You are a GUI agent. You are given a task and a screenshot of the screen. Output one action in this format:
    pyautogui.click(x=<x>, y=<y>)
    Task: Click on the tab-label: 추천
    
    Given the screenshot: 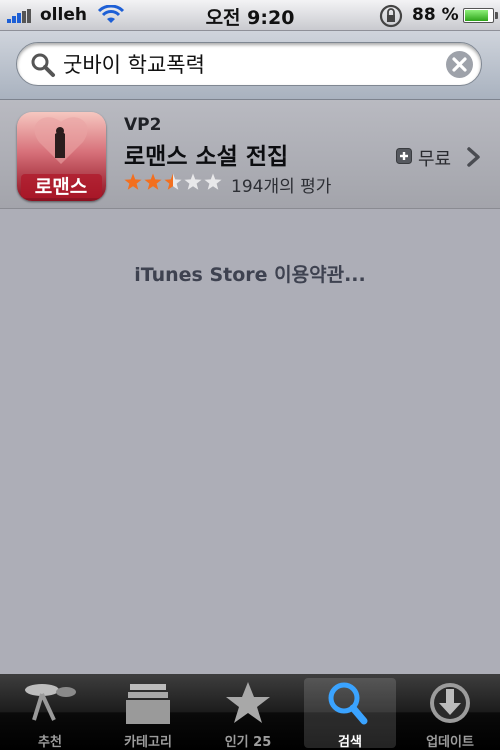 What is the action you would take?
    pyautogui.click(x=50, y=742)
    